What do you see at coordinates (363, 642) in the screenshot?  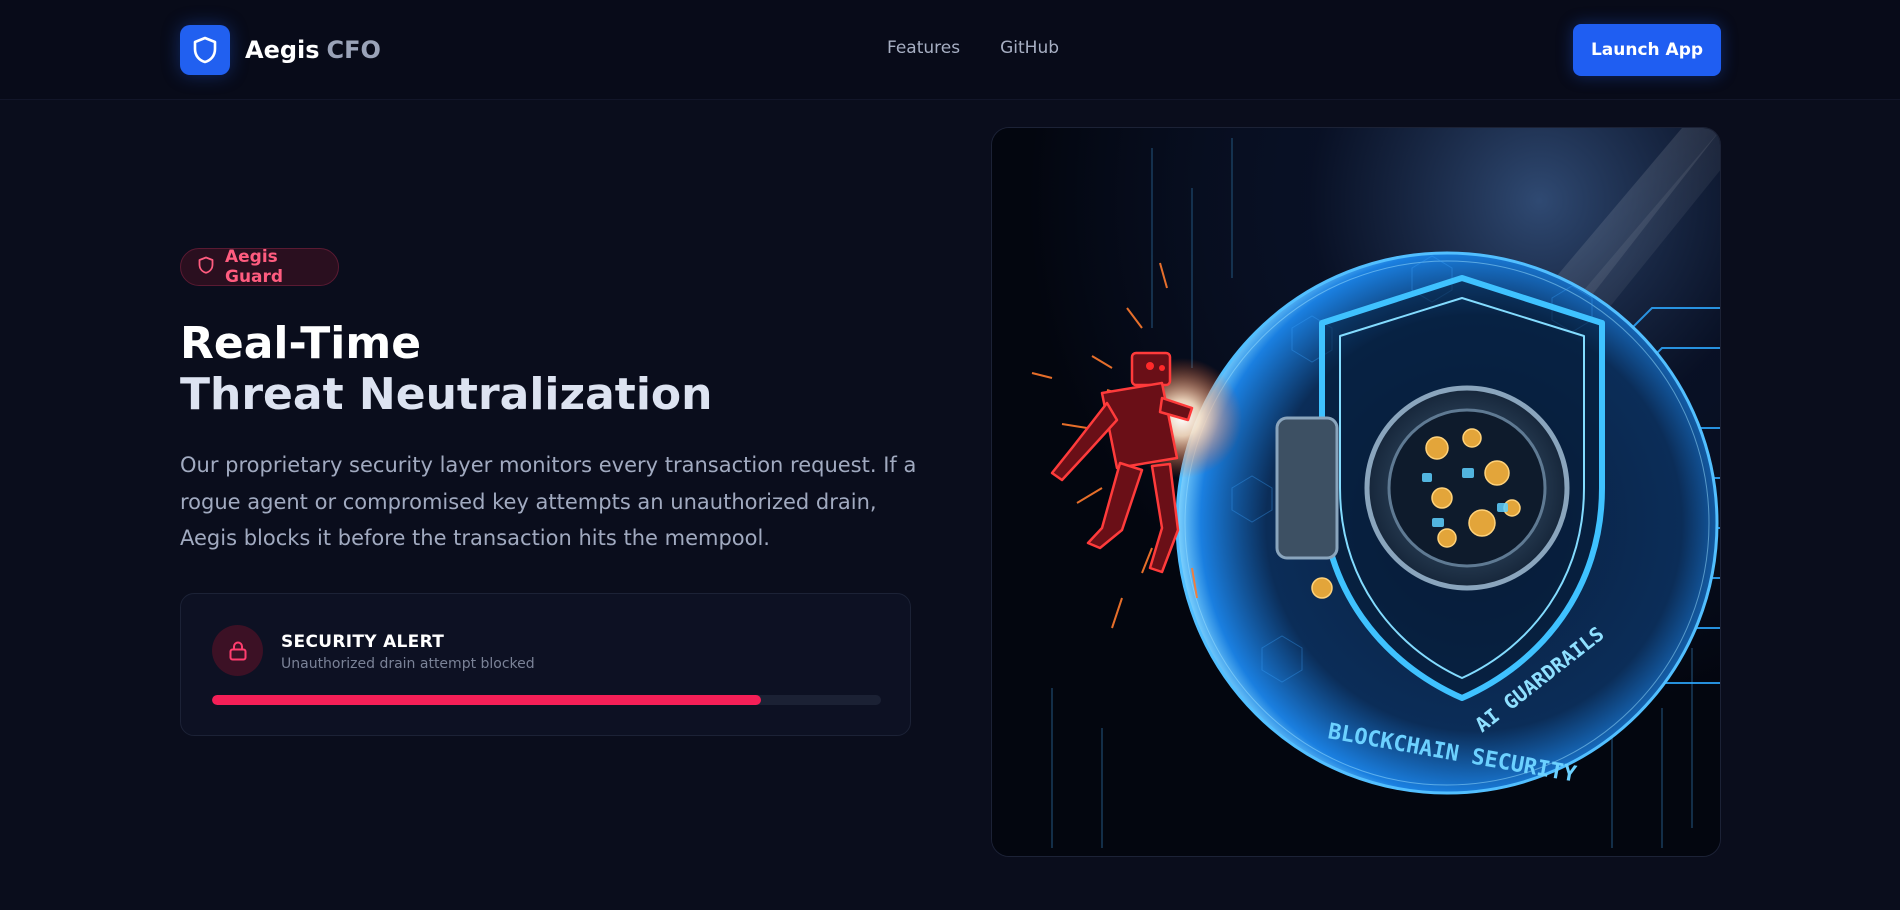 I see `alert-title: SECURITY ALERT` at bounding box center [363, 642].